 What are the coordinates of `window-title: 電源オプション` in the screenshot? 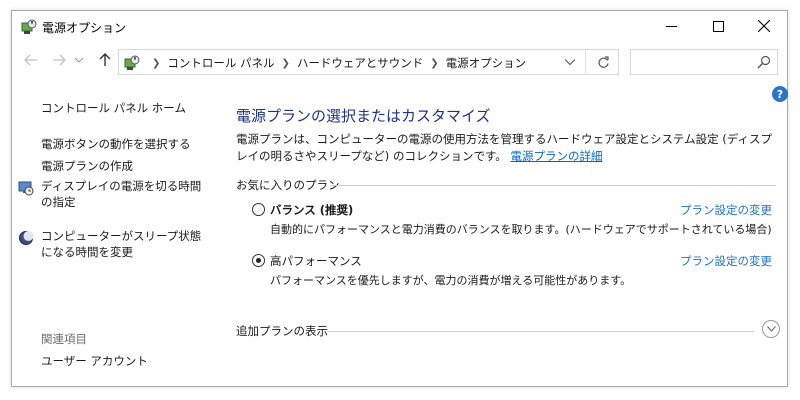 It's located at (84, 28).